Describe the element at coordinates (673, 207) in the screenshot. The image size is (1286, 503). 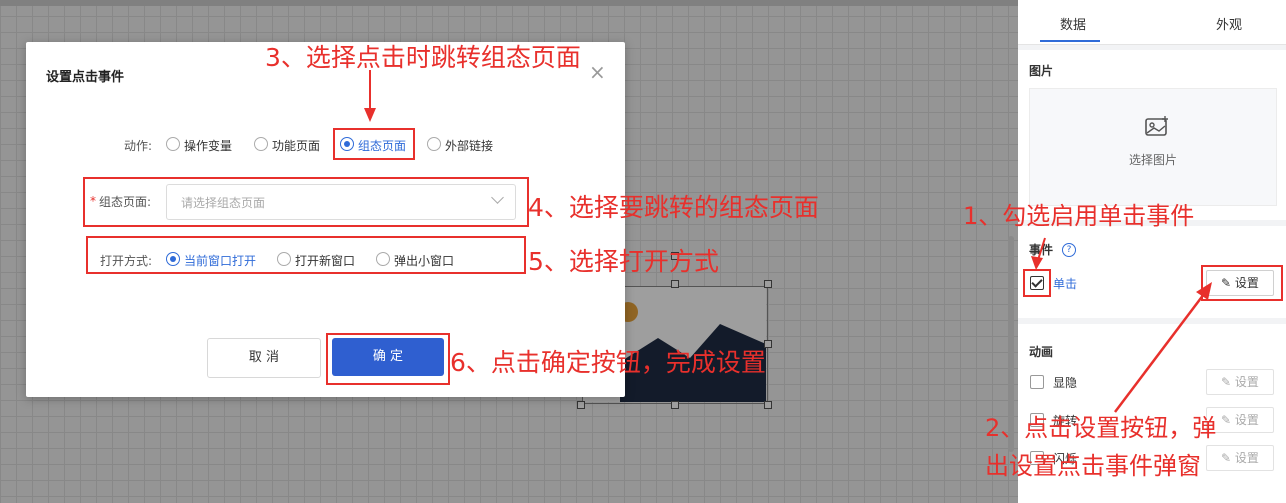
I see `annotation-step4: 4、选择要跳转的组态页面` at that location.